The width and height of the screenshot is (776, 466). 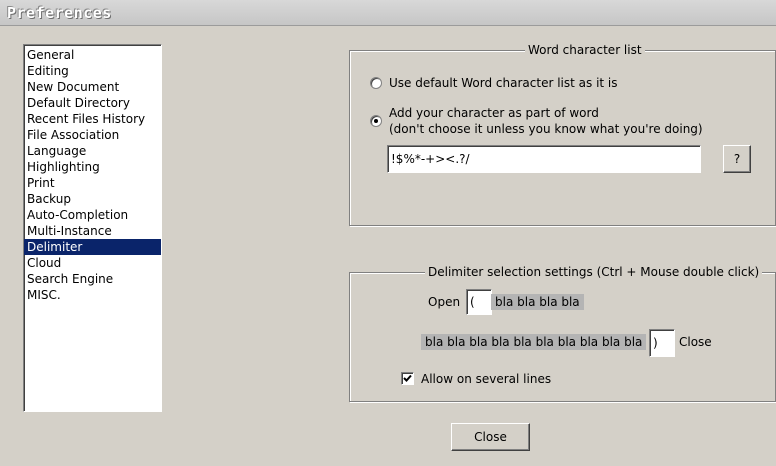 What do you see at coordinates (92, 199) in the screenshot?
I see `category-item-backup: Backup` at bounding box center [92, 199].